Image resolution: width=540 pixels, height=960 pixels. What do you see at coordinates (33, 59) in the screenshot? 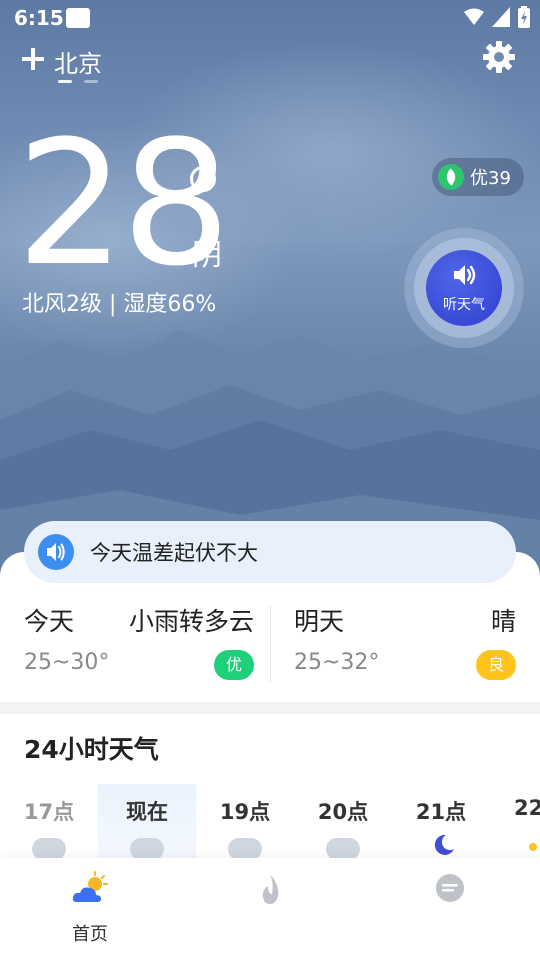
I see `add-city-icon` at bounding box center [33, 59].